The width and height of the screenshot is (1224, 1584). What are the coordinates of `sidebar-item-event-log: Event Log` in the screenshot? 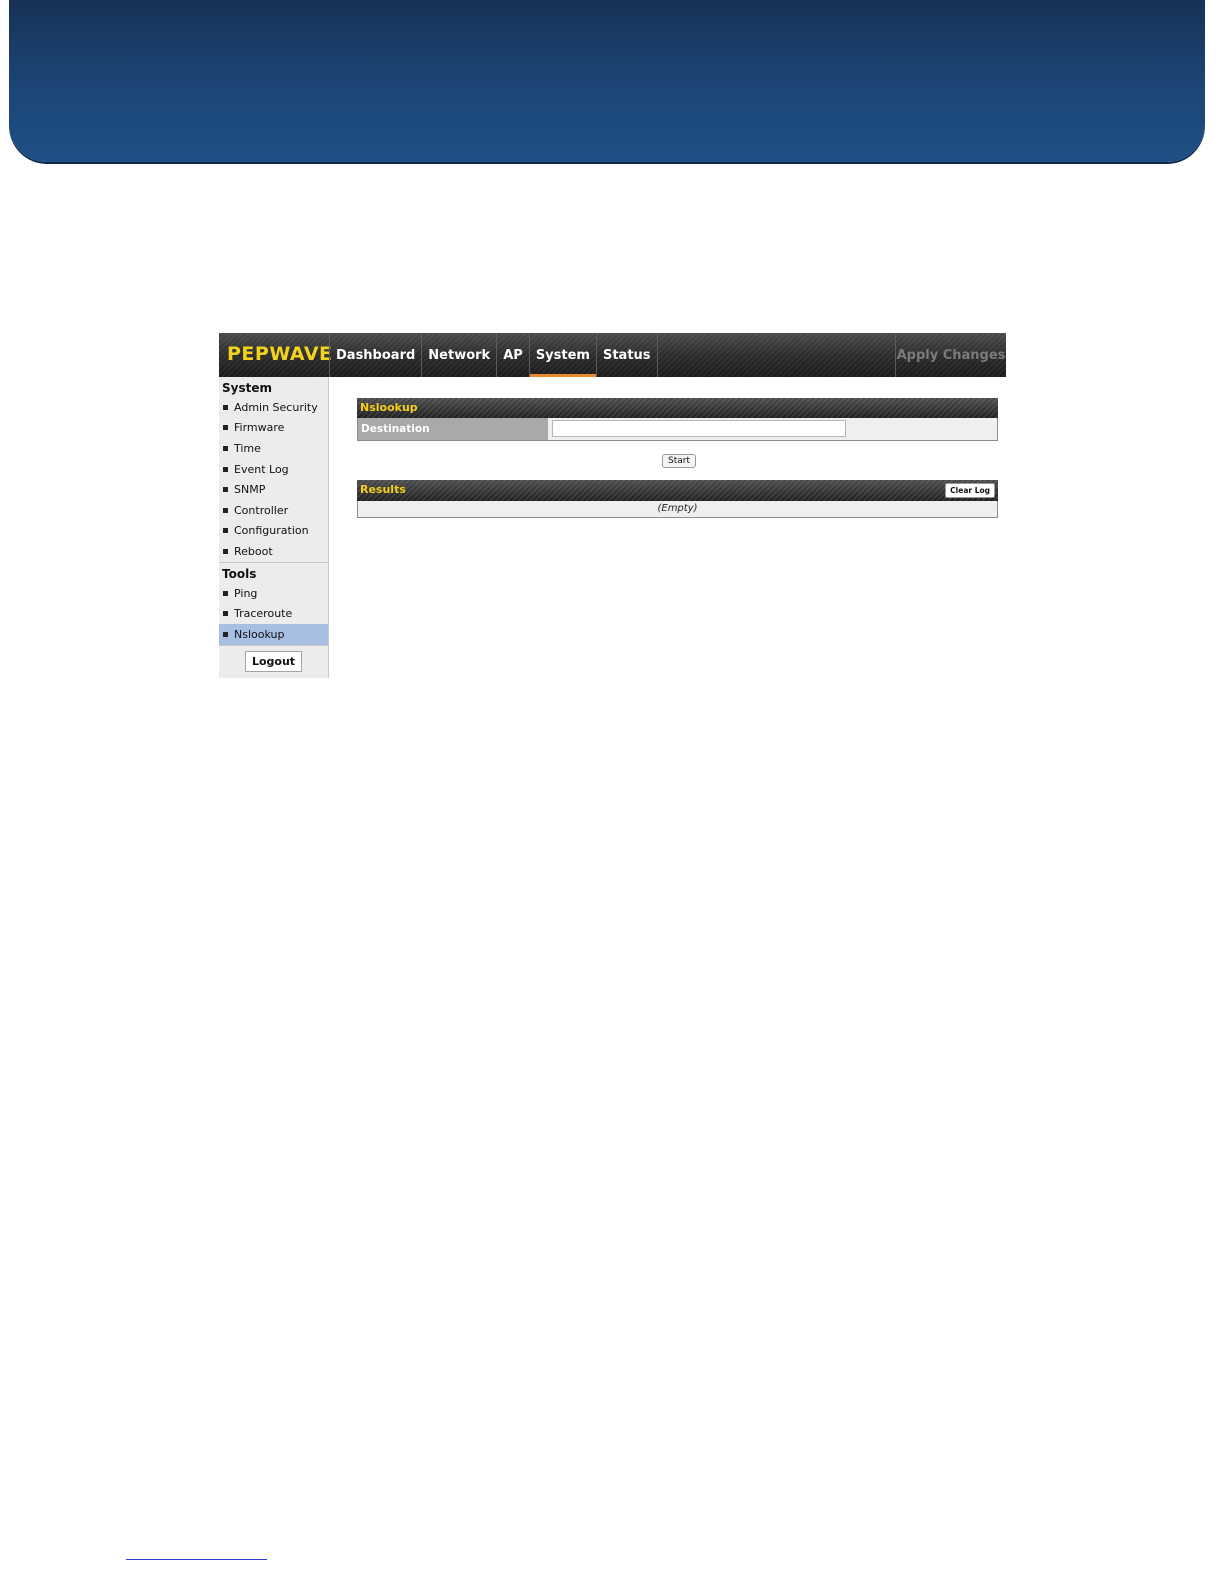 It's located at (273, 469).